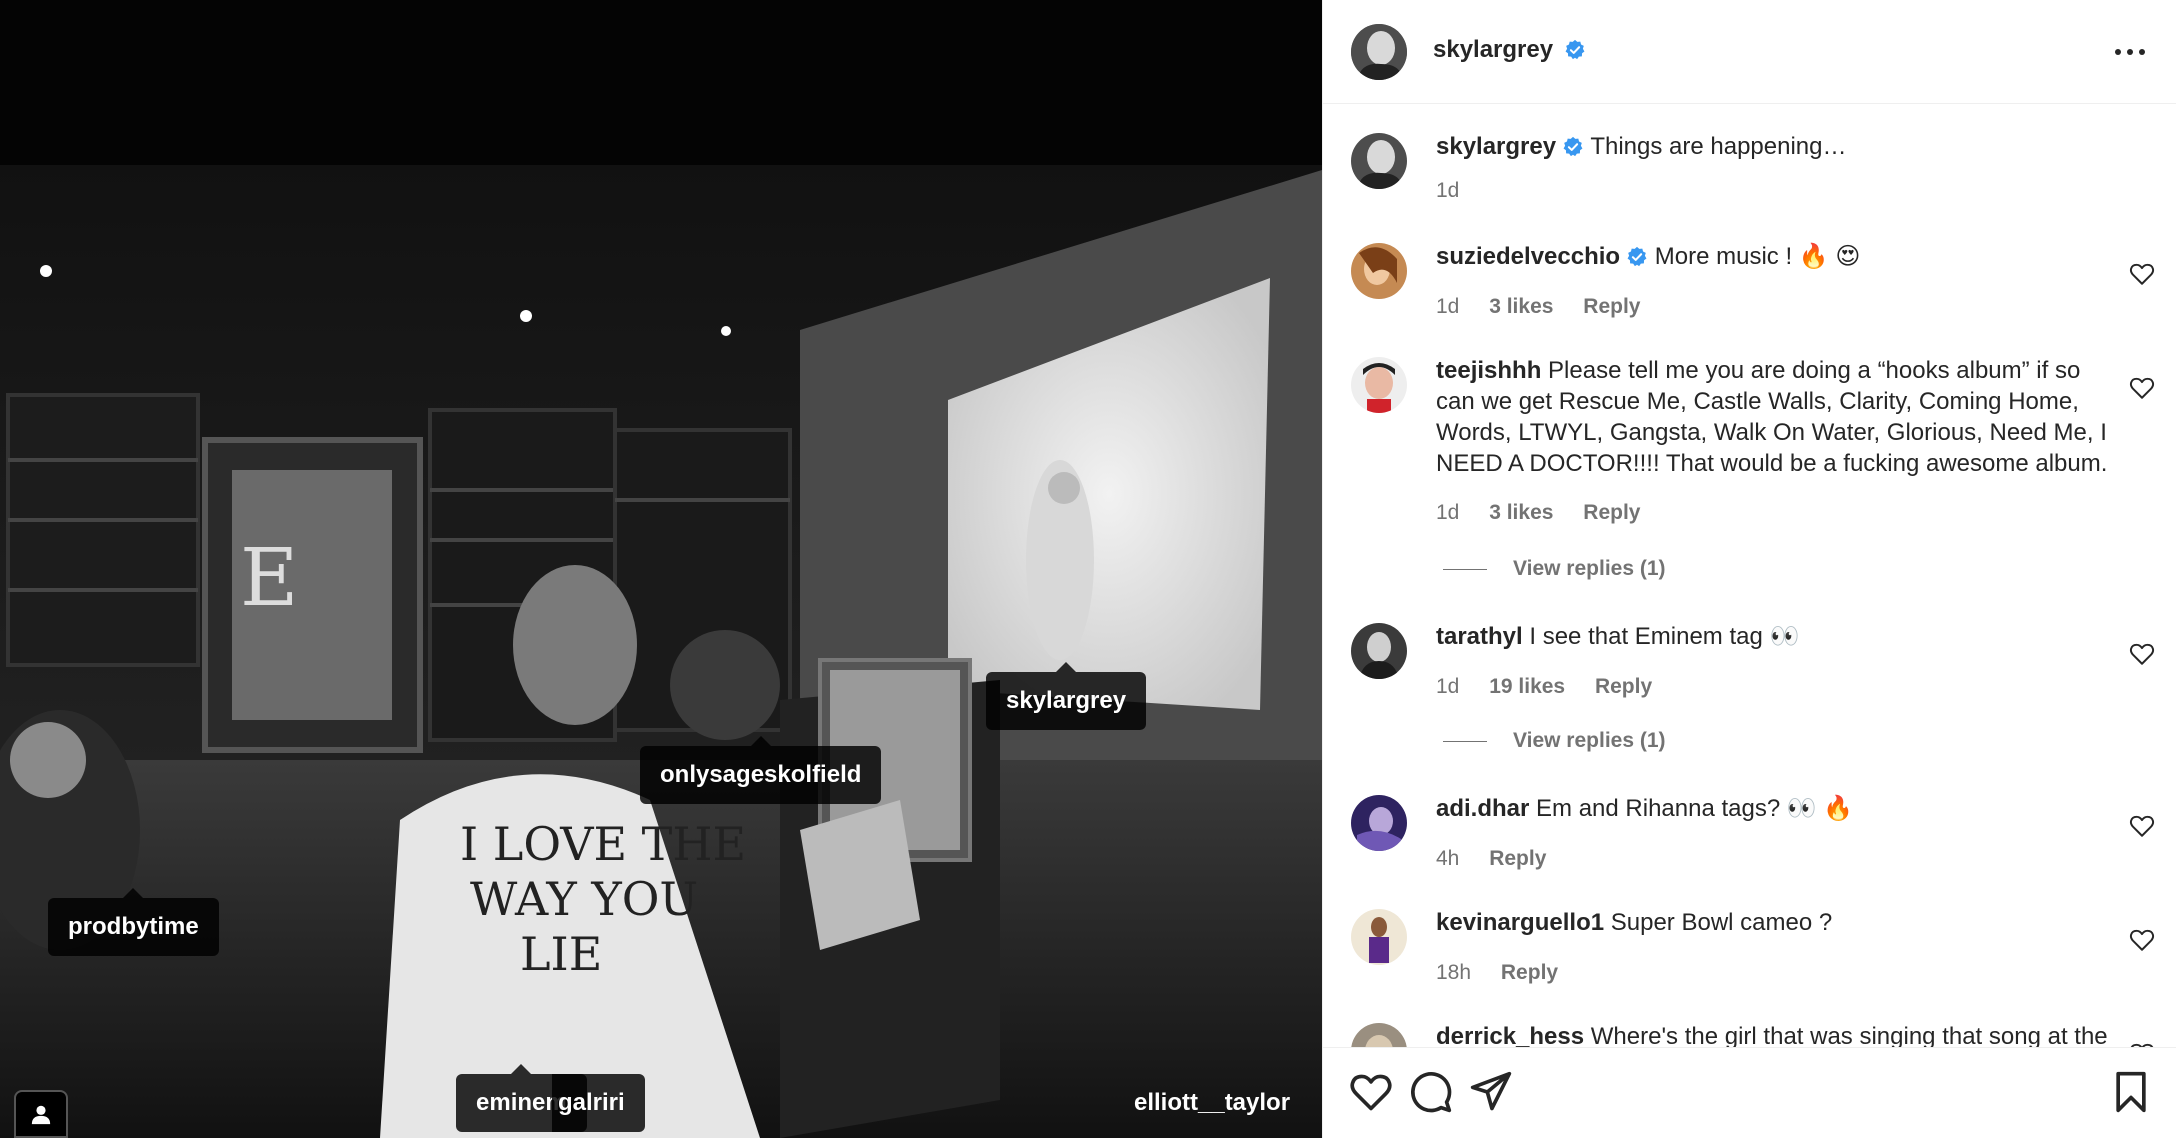 Image resolution: width=2176 pixels, height=1138 pixels. Describe the element at coordinates (1757, 256) in the screenshot. I see `comment-text: More music ! 🔥 😍` at that location.